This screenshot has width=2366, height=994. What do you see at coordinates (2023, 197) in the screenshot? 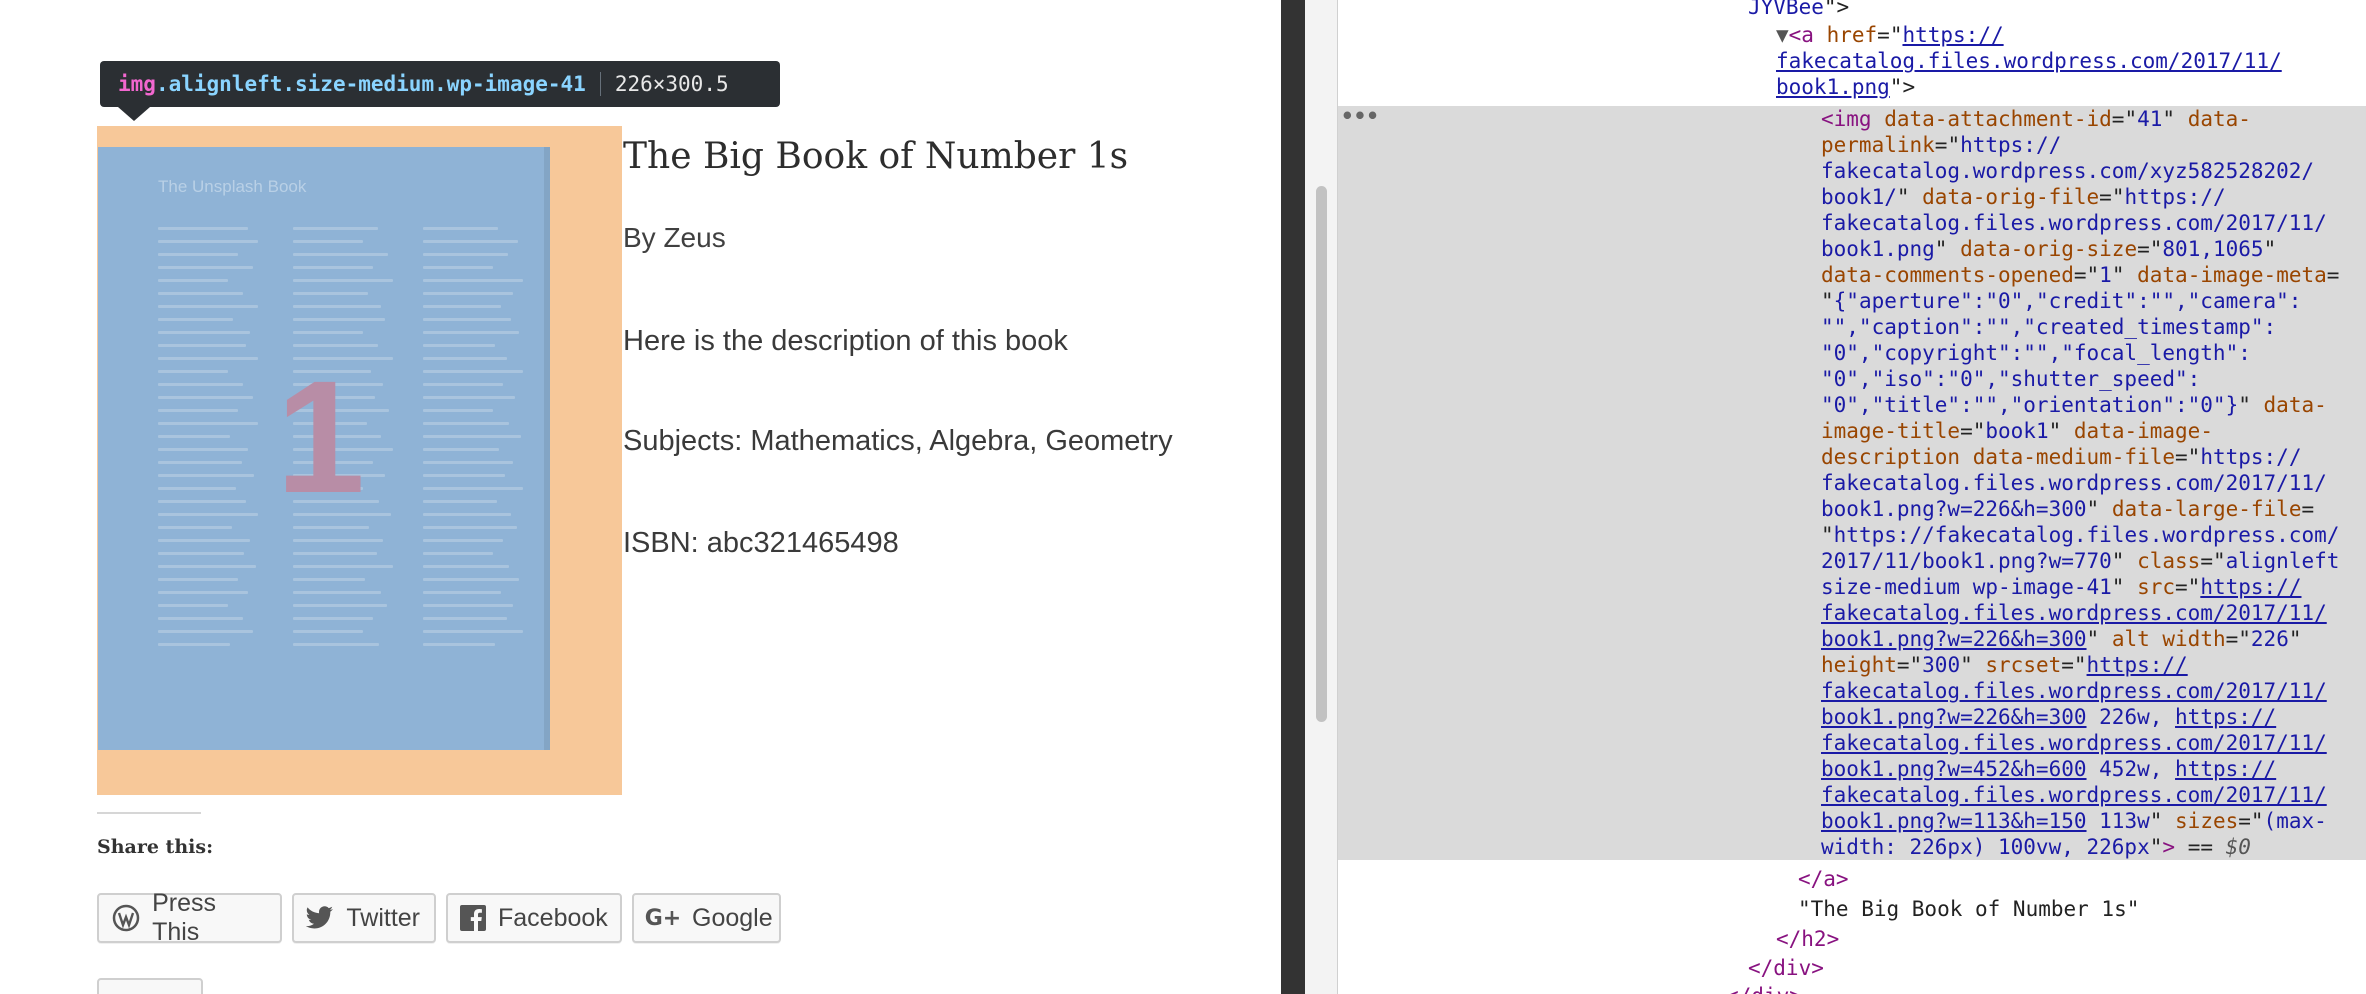
I see `dom-tree-line: book1/" data-orig-file="https://` at bounding box center [2023, 197].